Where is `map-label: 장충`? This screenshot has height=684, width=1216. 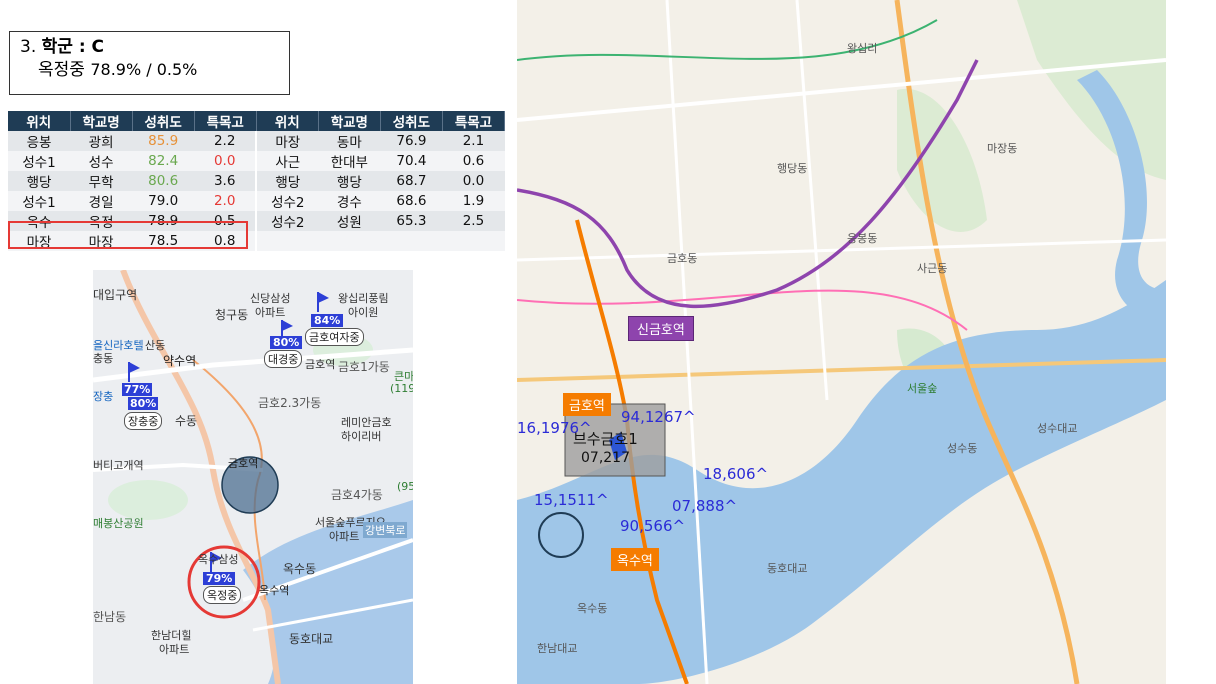
map-label: 장충 is located at coordinates (103, 396).